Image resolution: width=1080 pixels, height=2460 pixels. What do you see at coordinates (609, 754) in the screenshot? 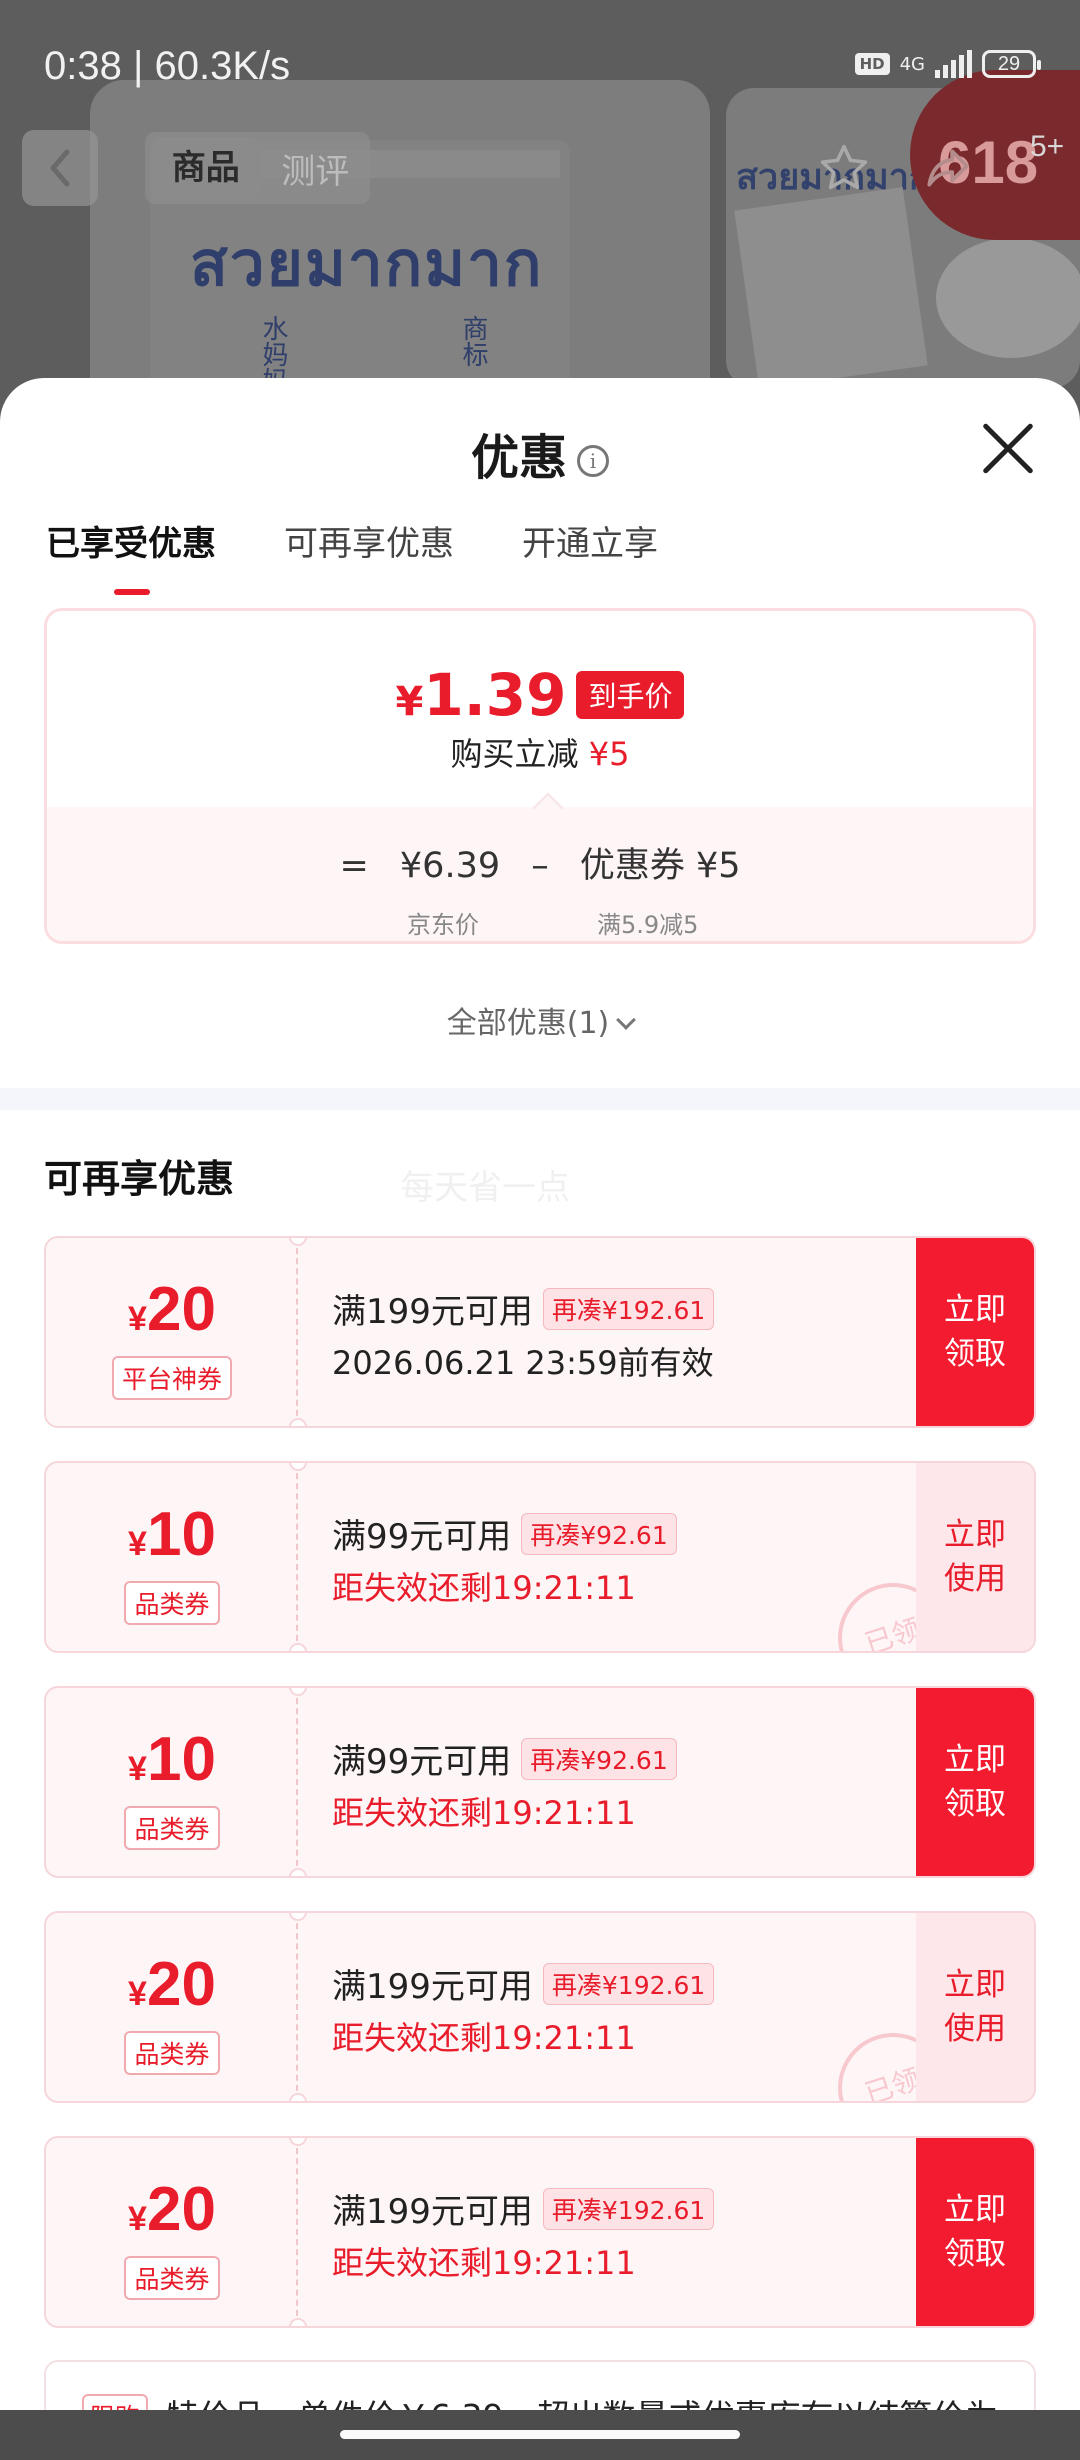
I see `reduce-value: ¥5` at bounding box center [609, 754].